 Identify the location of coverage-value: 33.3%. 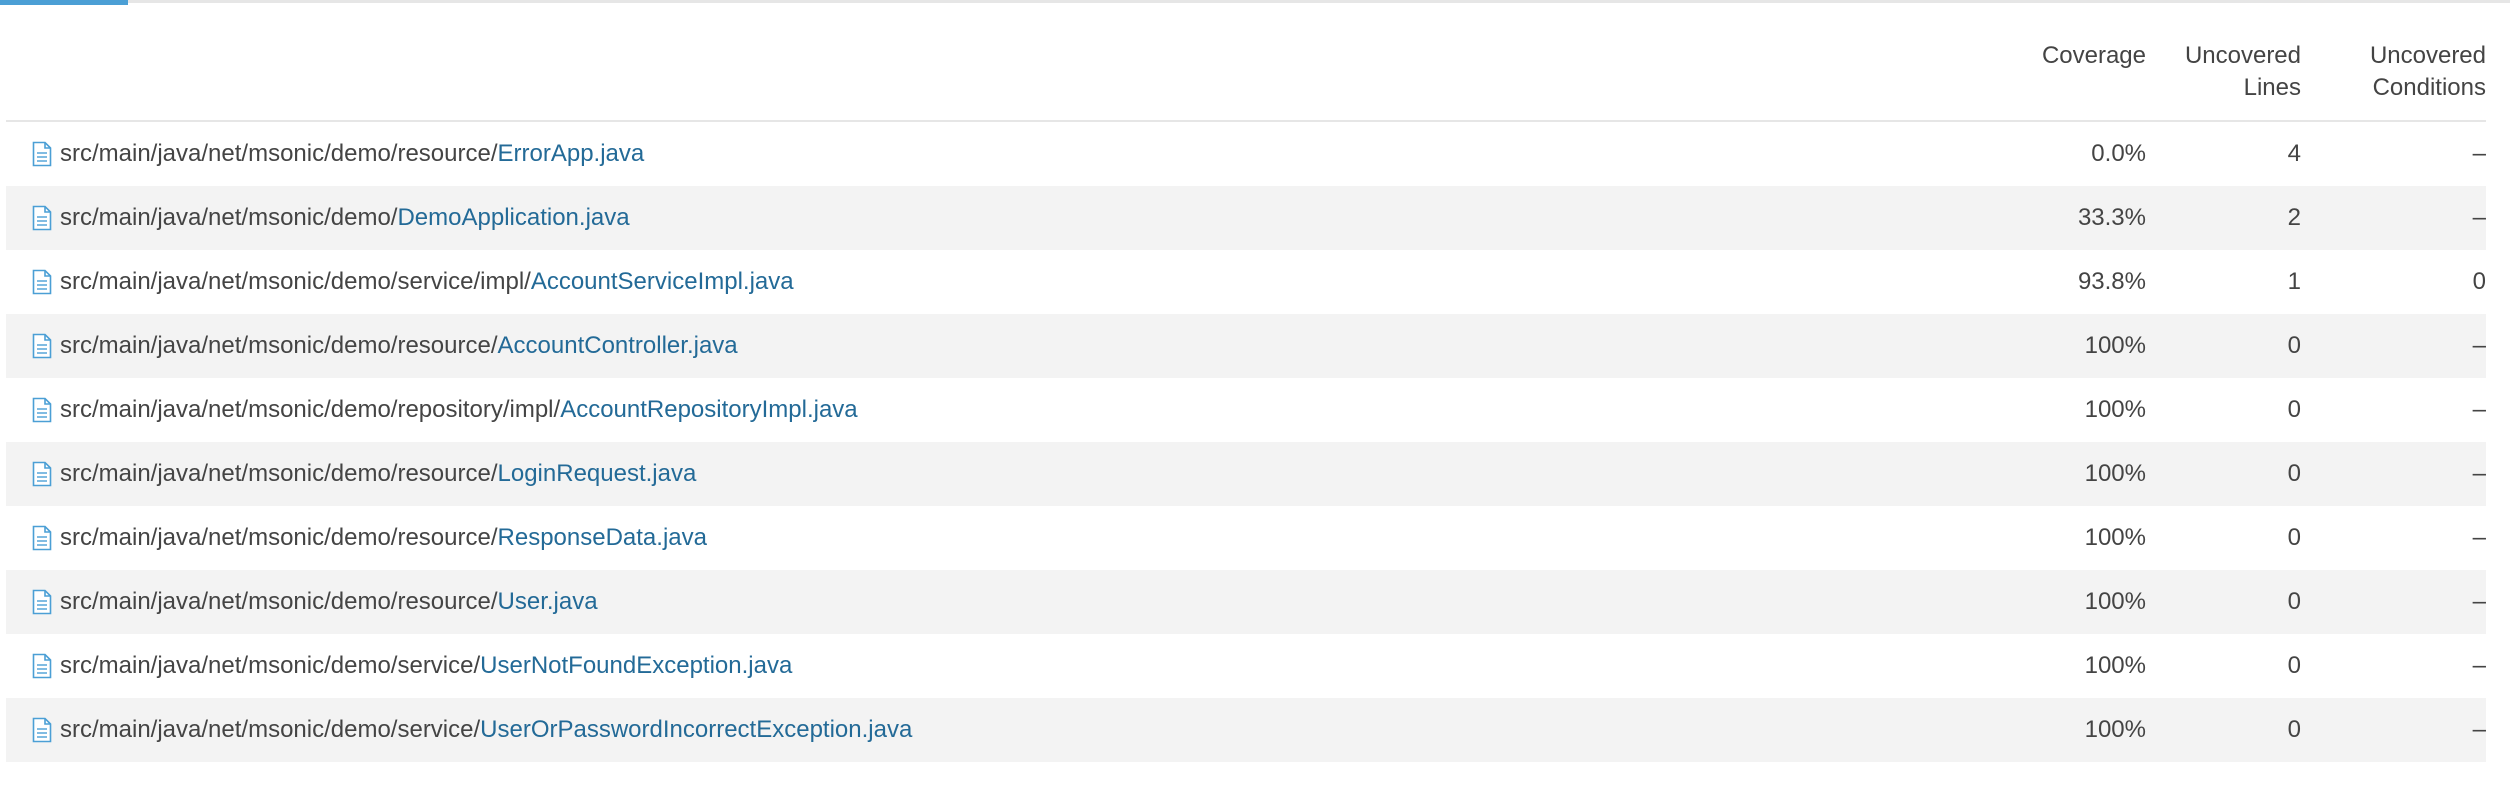
(2071, 218).